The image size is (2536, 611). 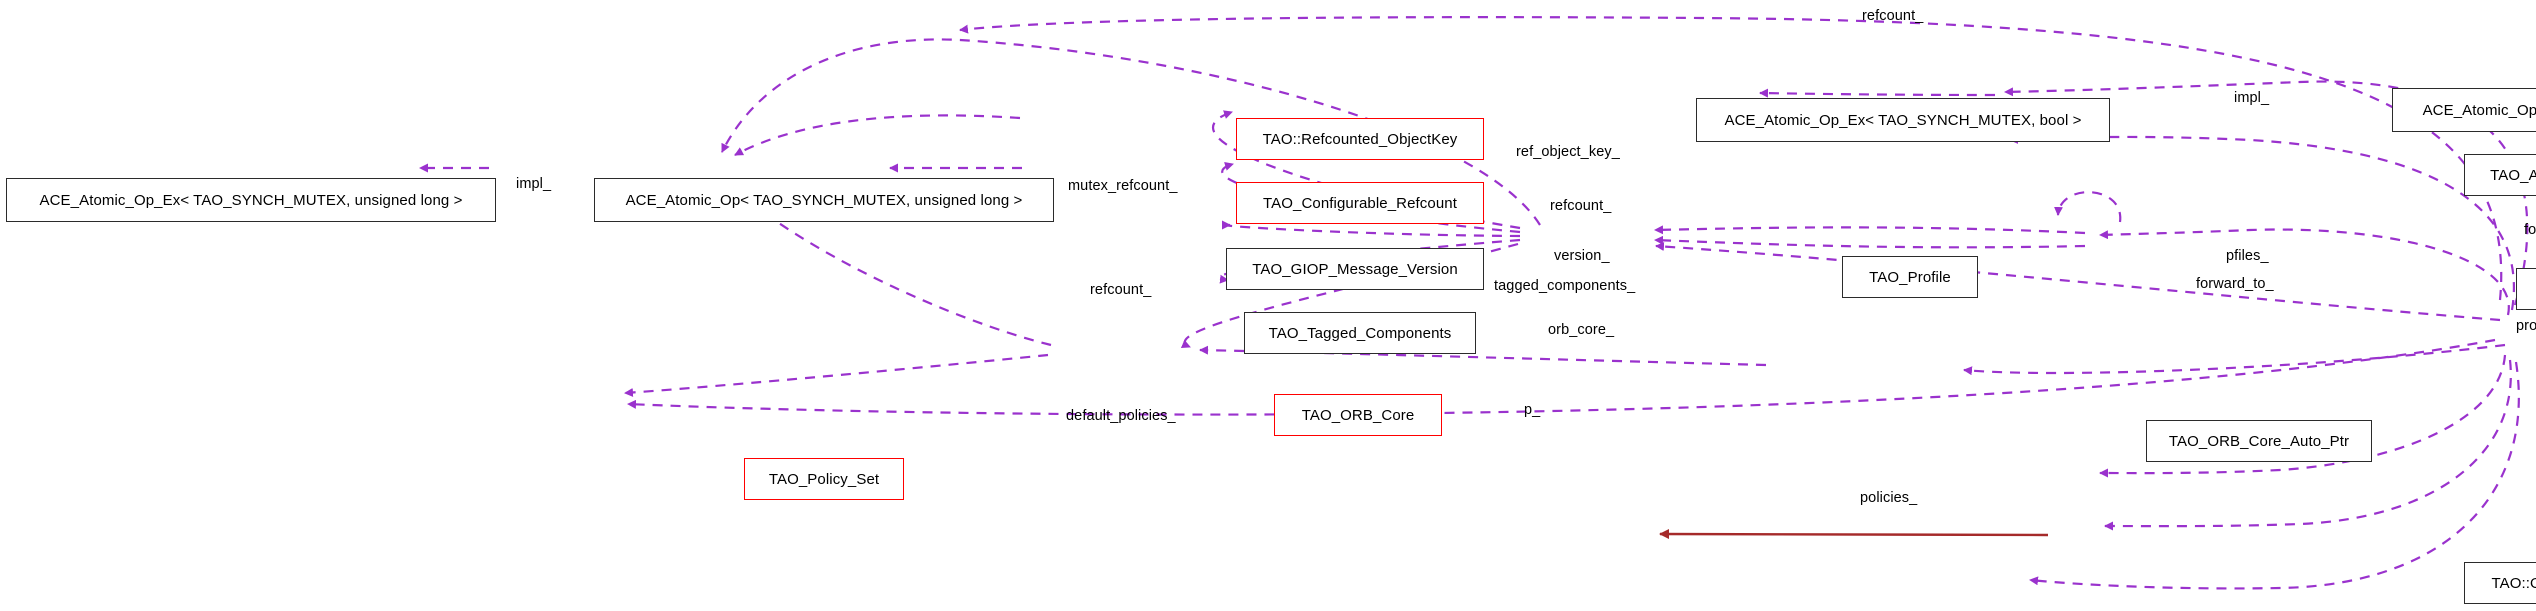 I want to click on node-tao-object-proxy-broker: TAO::Object_Proxy_Broker, so click(x=2500, y=583).